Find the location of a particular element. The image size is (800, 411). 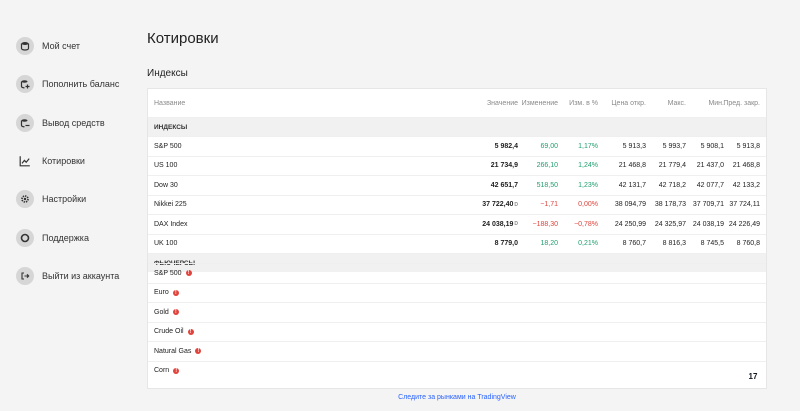

row-min: 37 709,71 is located at coordinates (708, 204).